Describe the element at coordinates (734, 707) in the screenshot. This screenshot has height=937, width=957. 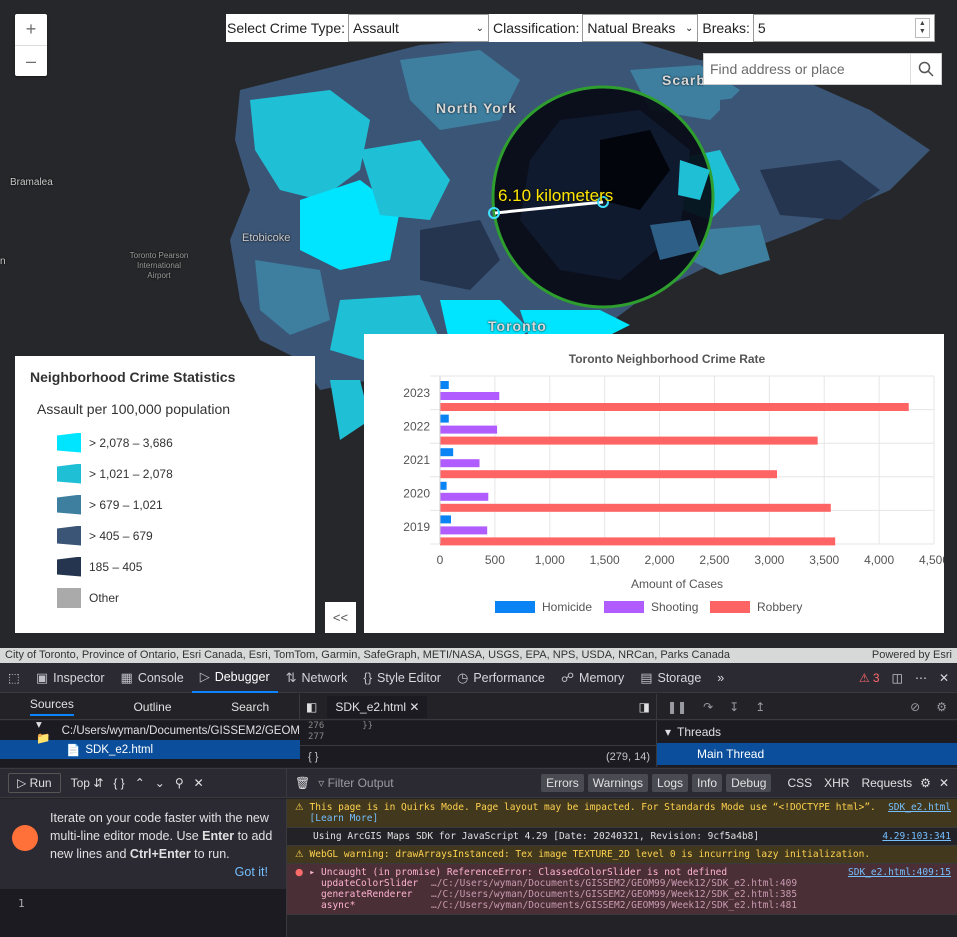
I see `step-in-icon: ↧` at that location.